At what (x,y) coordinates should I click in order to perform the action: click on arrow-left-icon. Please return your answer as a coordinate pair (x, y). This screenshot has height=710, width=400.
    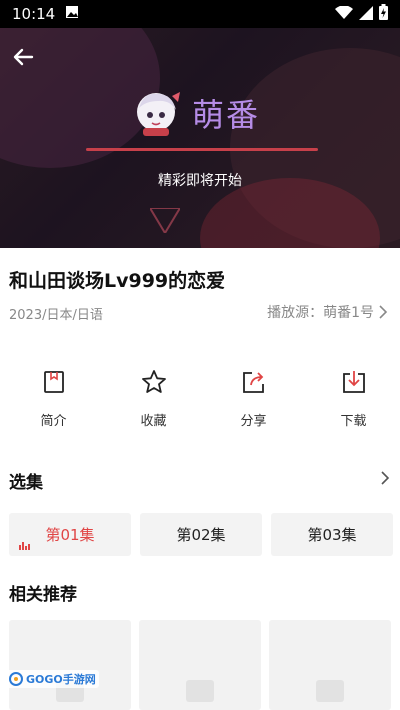
    Looking at the image, I should click on (23, 57).